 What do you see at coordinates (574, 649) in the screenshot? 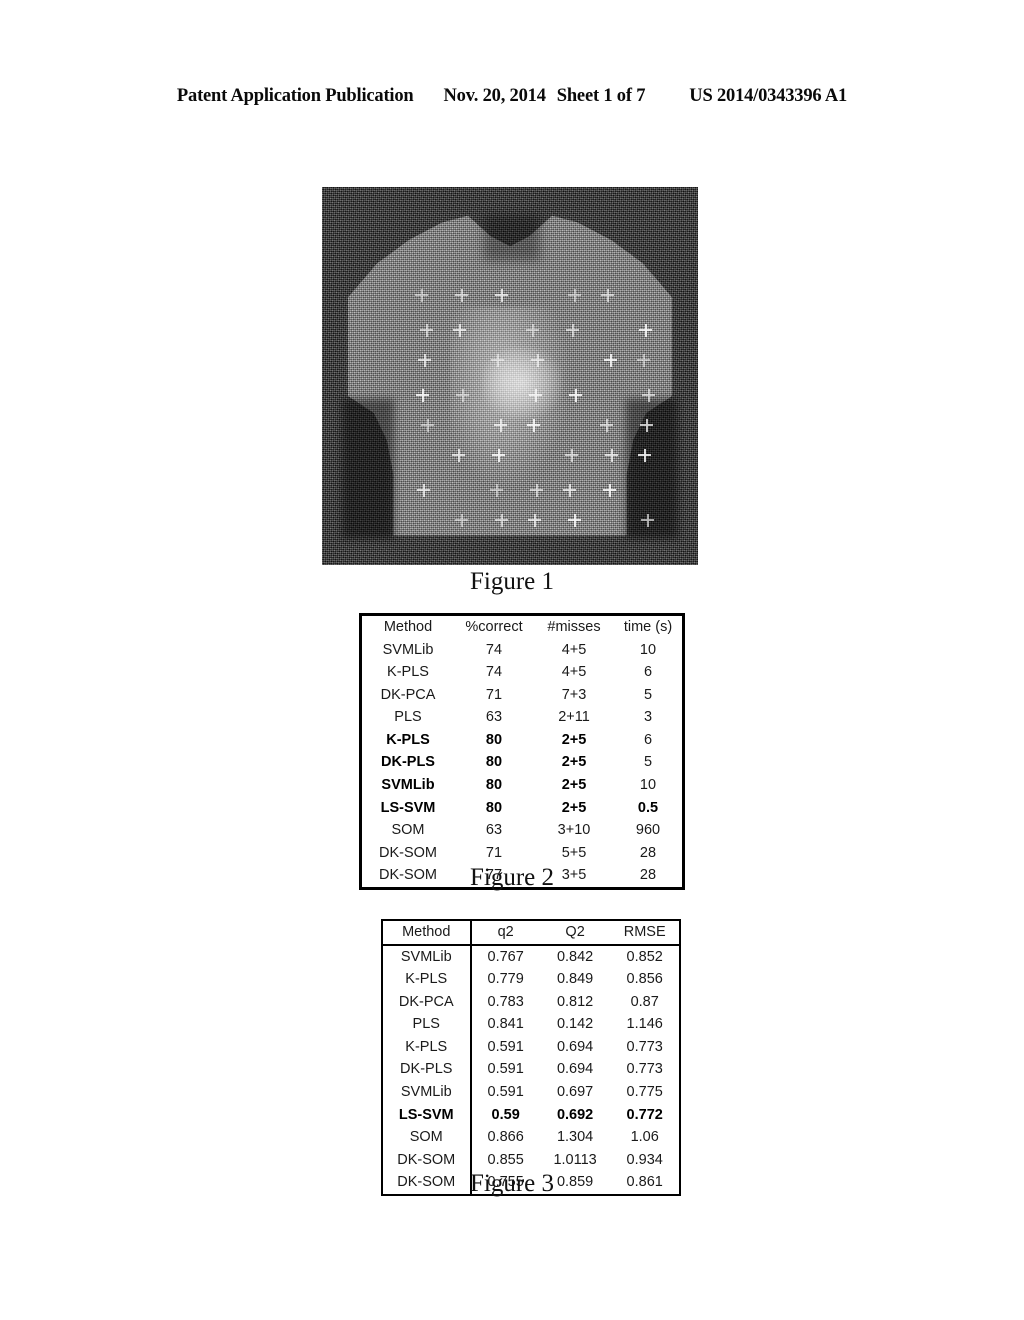
I see `table-cell: 4+5` at bounding box center [574, 649].